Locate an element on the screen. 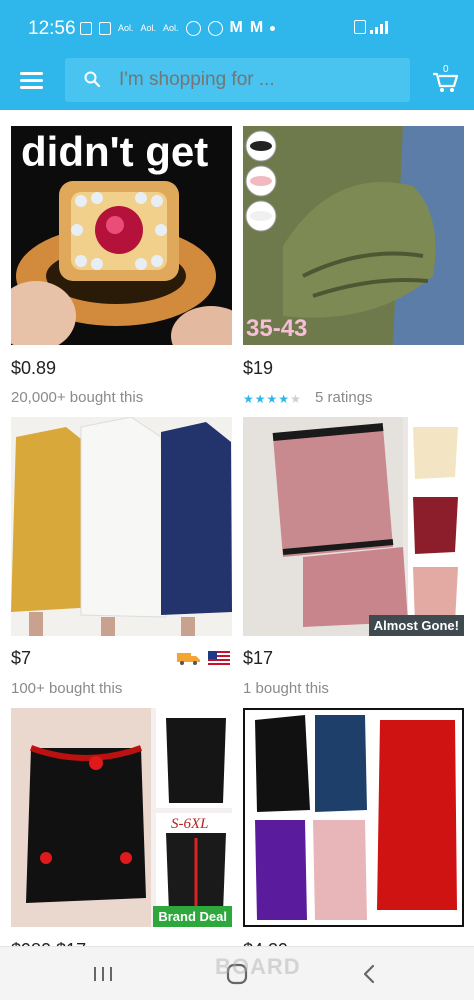 The width and height of the screenshot is (474, 1000). ratings-count: 5 ratings is located at coordinates (344, 397).